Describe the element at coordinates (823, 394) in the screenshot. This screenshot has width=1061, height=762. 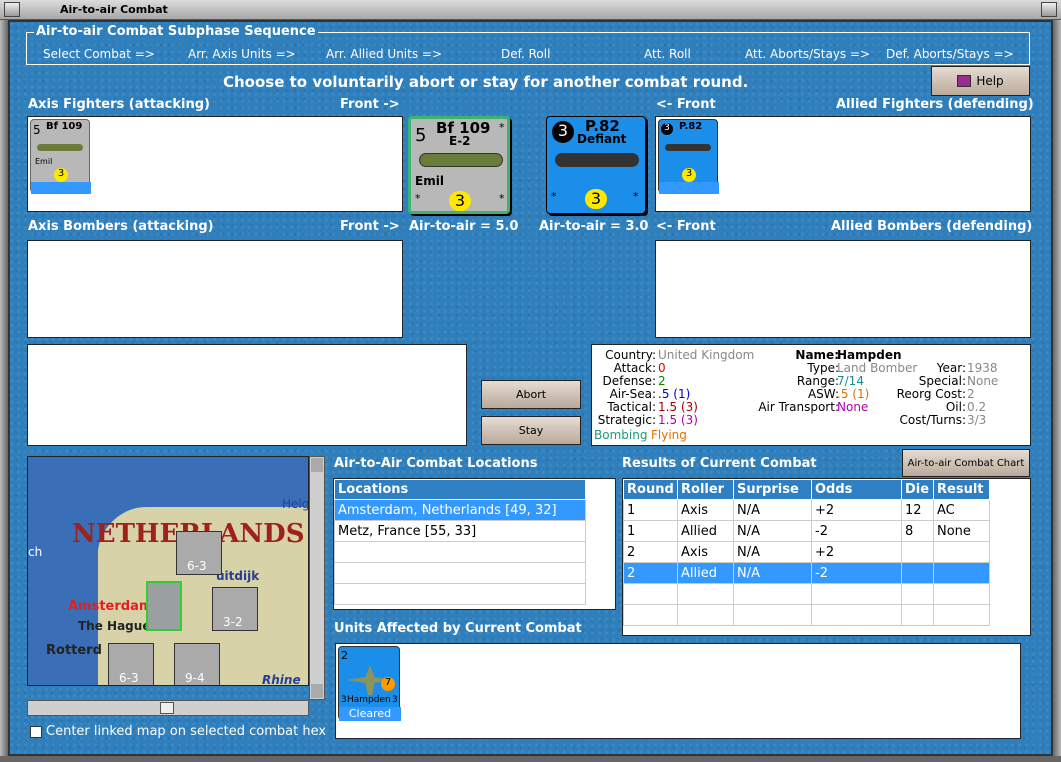
I see `stat-key: ASW:` at that location.